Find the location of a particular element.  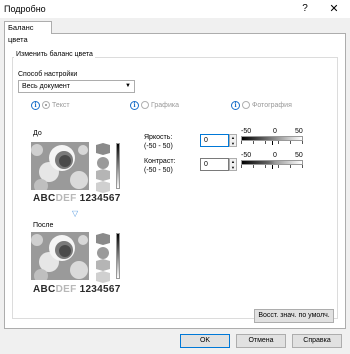

brightness-input: 0 is located at coordinates (214, 140).